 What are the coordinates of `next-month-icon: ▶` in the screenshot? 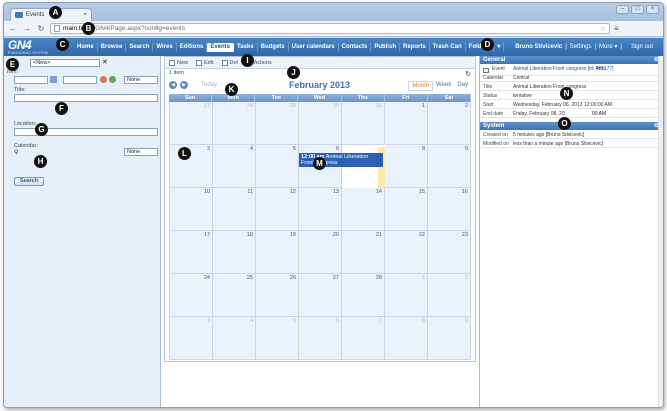 It's located at (184, 85).